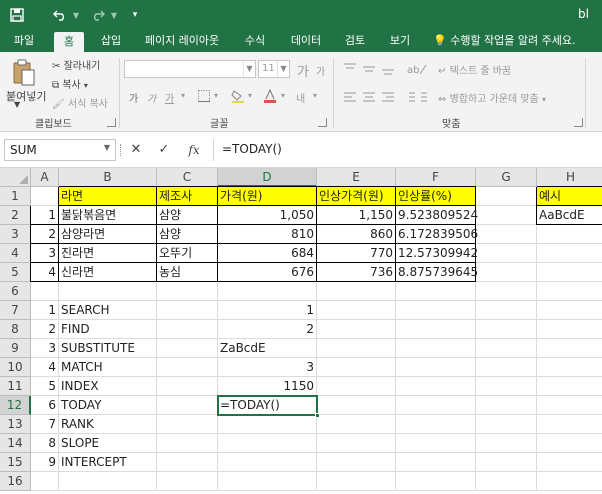 This screenshot has height=494, width=602. I want to click on wrap-text-button: ↵ 텍스트 줄 바꿈, so click(474, 69).